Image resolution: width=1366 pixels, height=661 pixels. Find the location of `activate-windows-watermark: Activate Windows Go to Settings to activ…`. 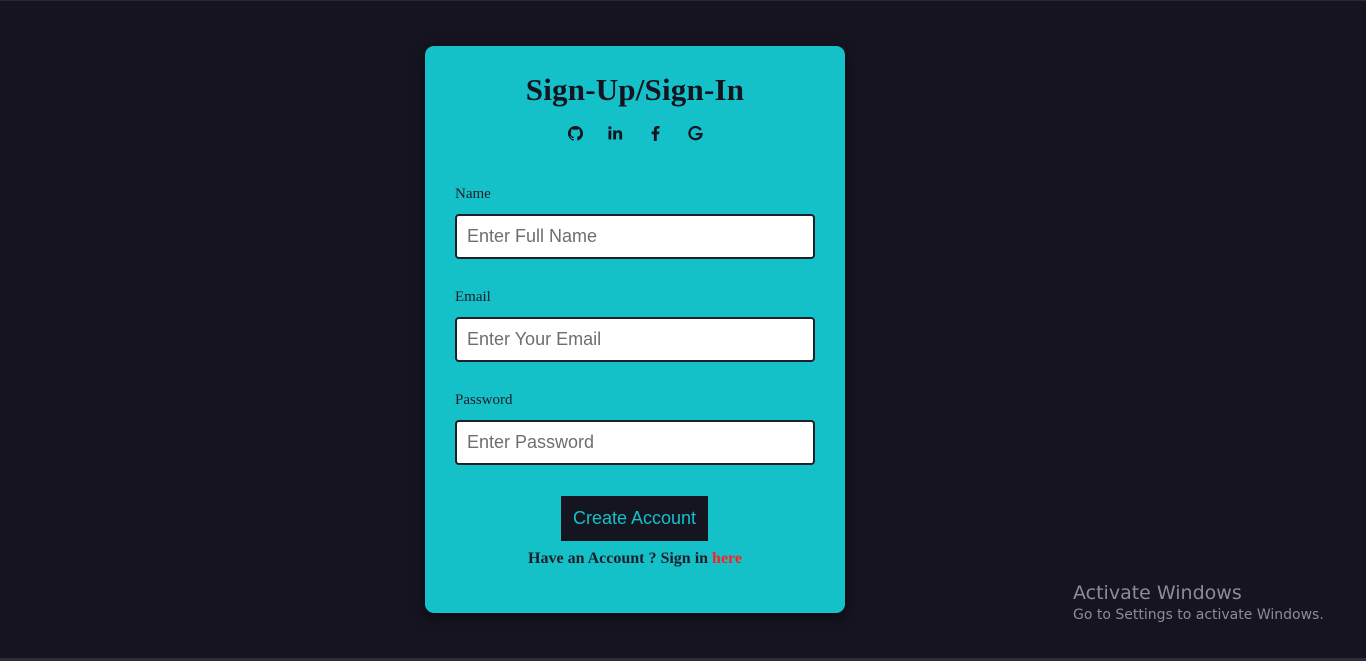

activate-windows-watermark: Activate Windows Go to Settings to activ… is located at coordinates (1198, 603).